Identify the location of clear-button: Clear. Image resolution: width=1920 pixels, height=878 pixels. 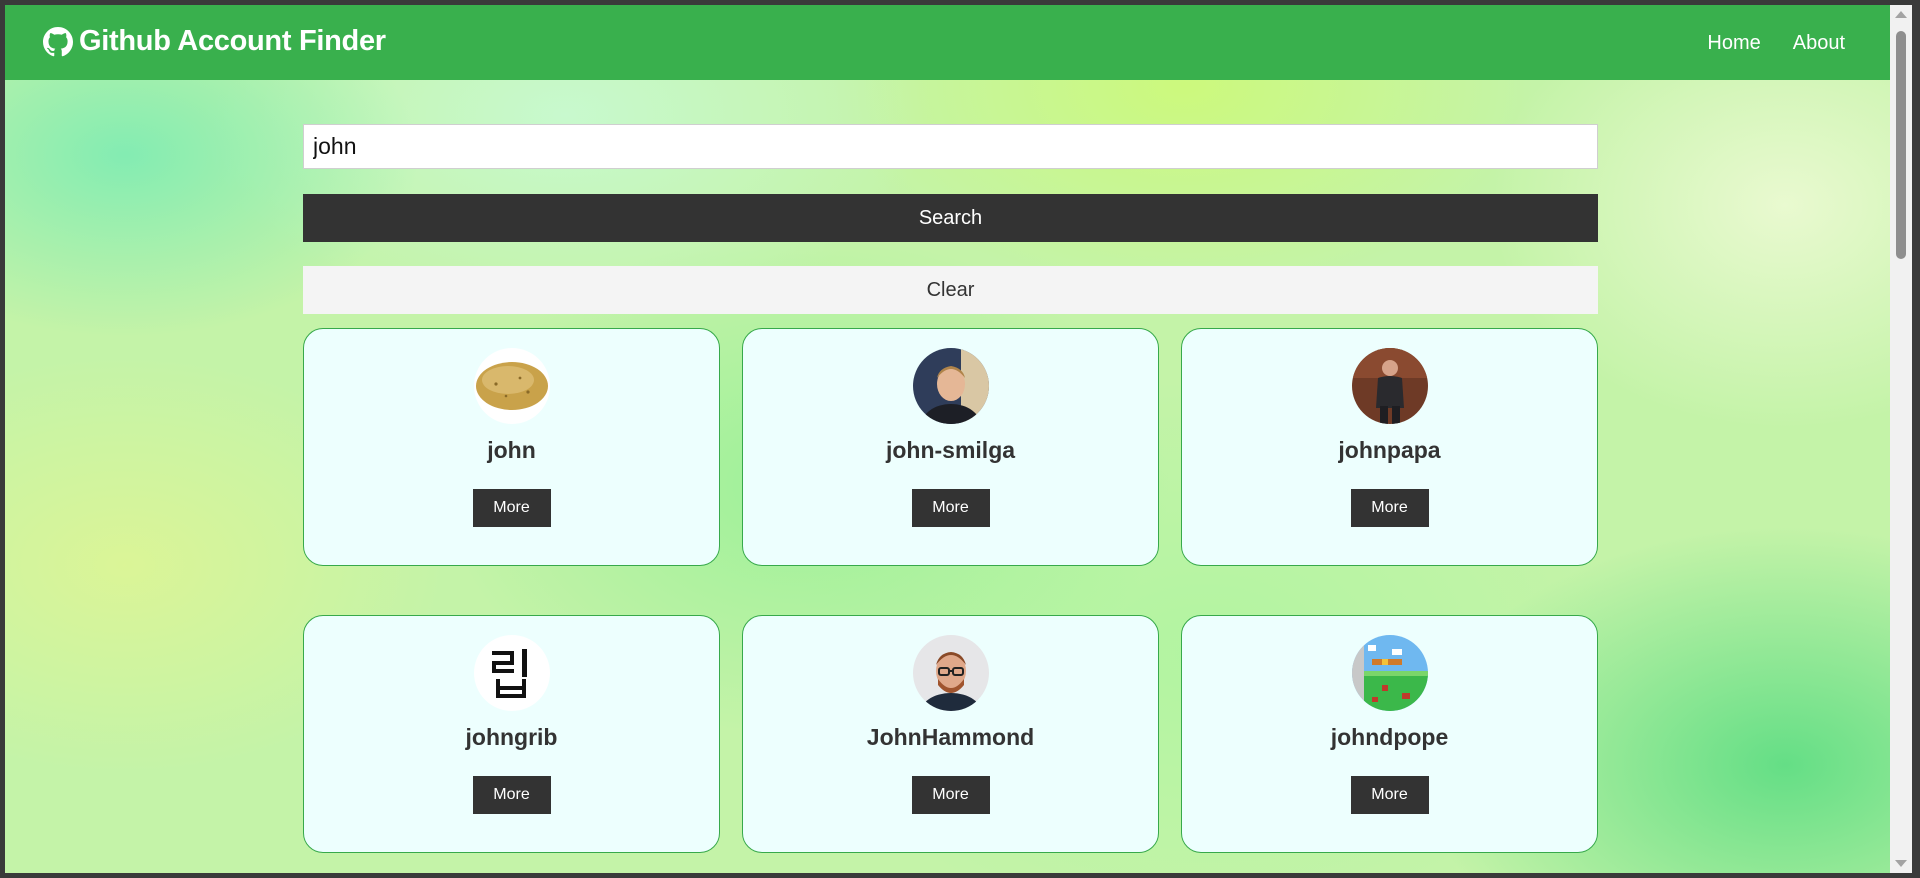
(950, 290).